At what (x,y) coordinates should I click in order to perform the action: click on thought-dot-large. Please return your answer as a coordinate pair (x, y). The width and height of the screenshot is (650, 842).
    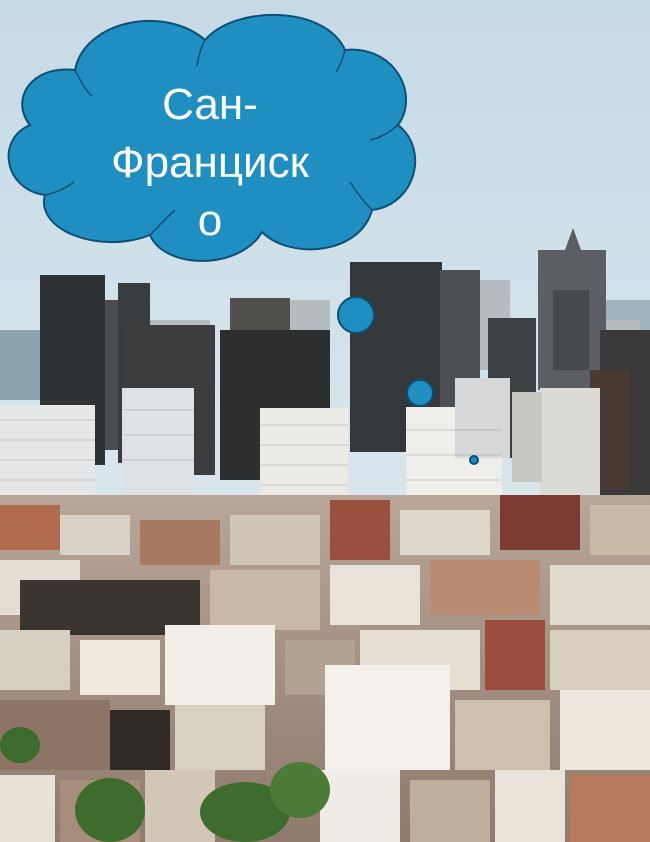
    Looking at the image, I should click on (356, 315).